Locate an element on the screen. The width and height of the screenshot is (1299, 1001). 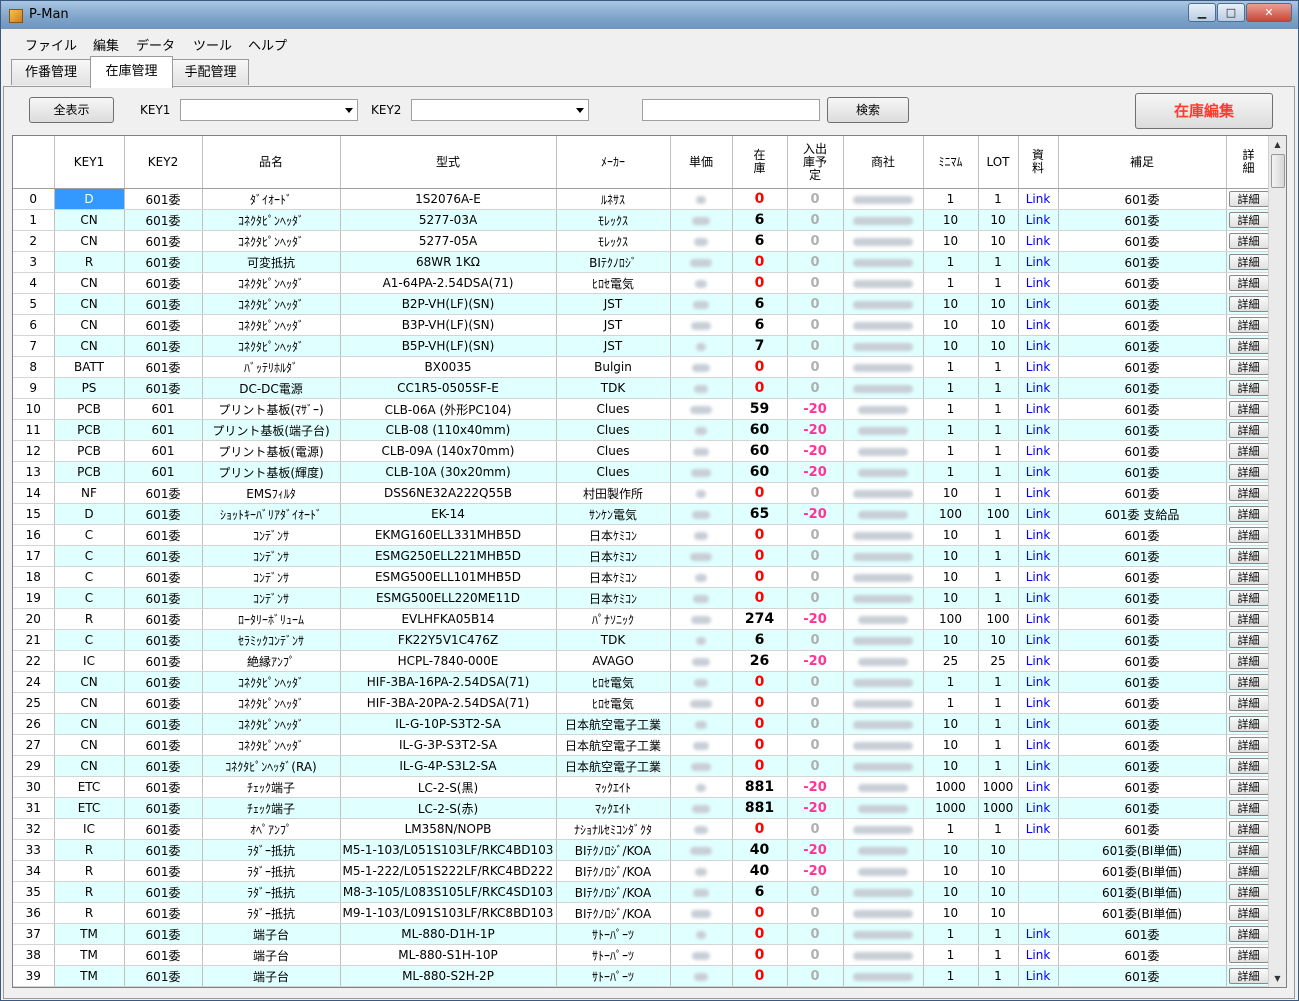
cell-model: 68WR 1KΩ is located at coordinates (448, 262).